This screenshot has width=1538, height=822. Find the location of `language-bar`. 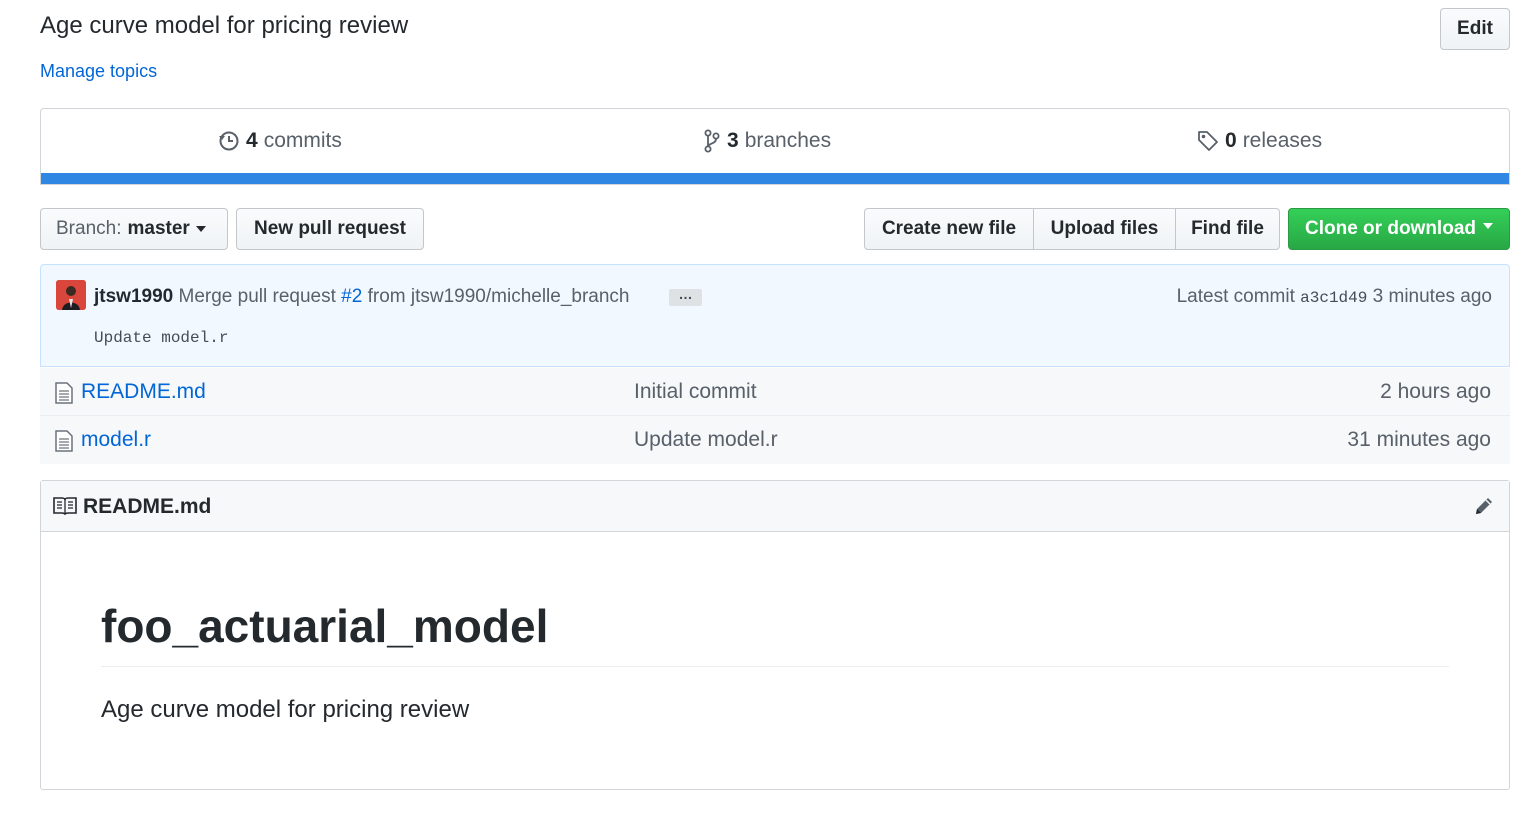

language-bar is located at coordinates (775, 178).